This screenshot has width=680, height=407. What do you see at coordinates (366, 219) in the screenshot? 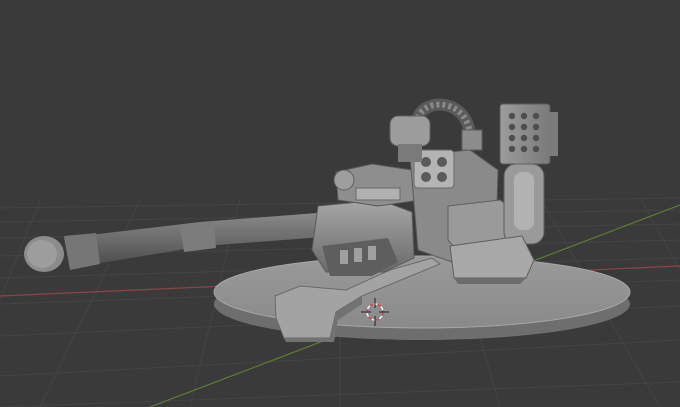
I see `gun-housing` at bounding box center [366, 219].